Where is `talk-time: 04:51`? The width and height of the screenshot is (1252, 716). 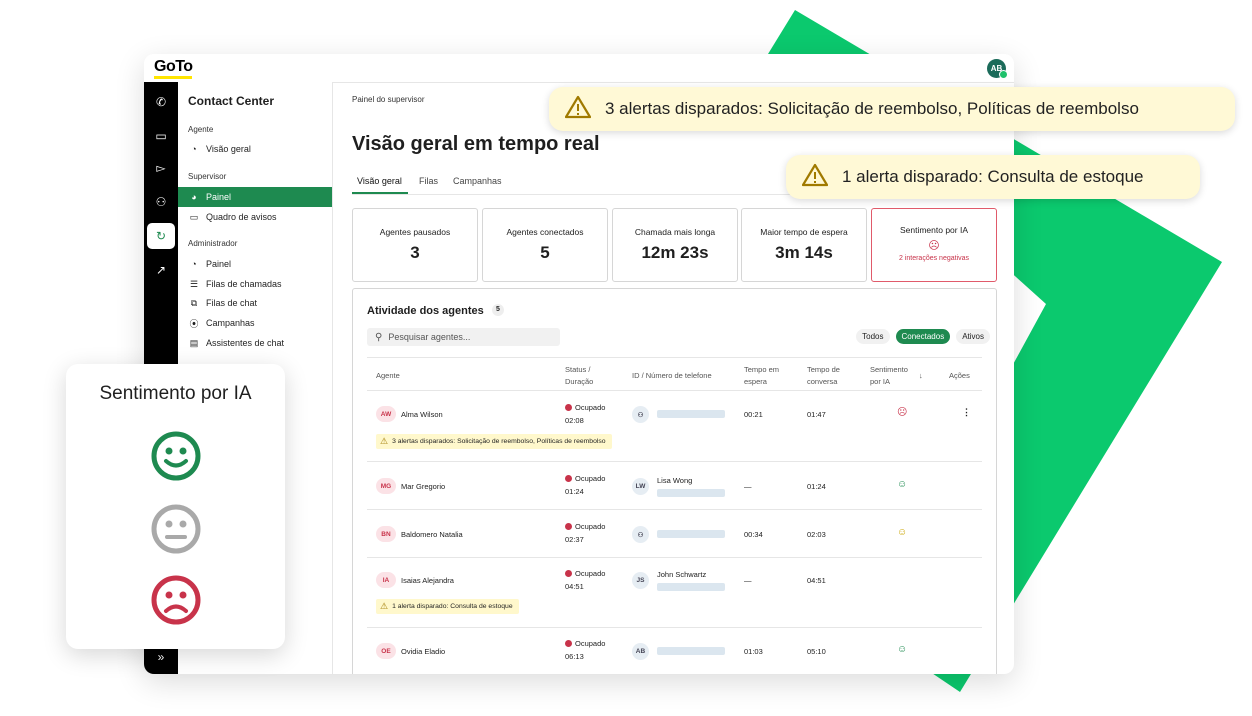
talk-time: 04:51 is located at coordinates (816, 580).